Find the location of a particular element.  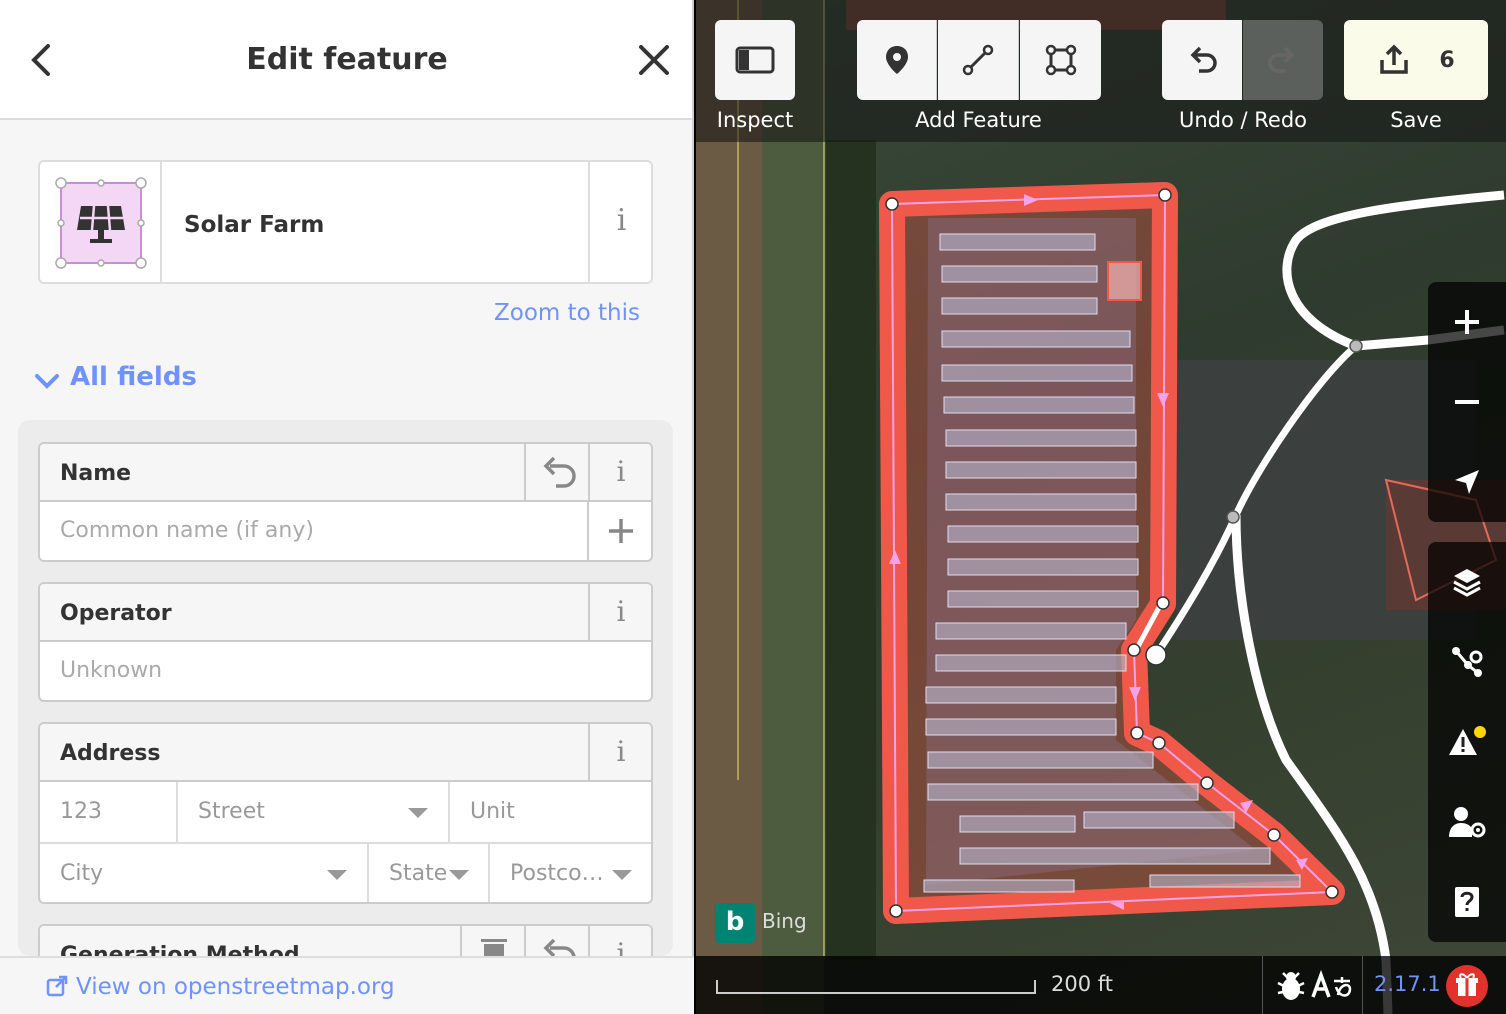

page-title: Edit feature is located at coordinates (347, 59).